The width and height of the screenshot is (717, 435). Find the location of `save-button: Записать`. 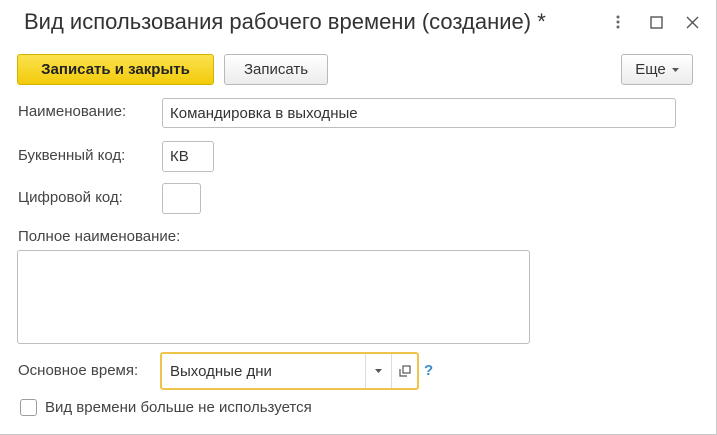

save-button: Записать is located at coordinates (276, 69).